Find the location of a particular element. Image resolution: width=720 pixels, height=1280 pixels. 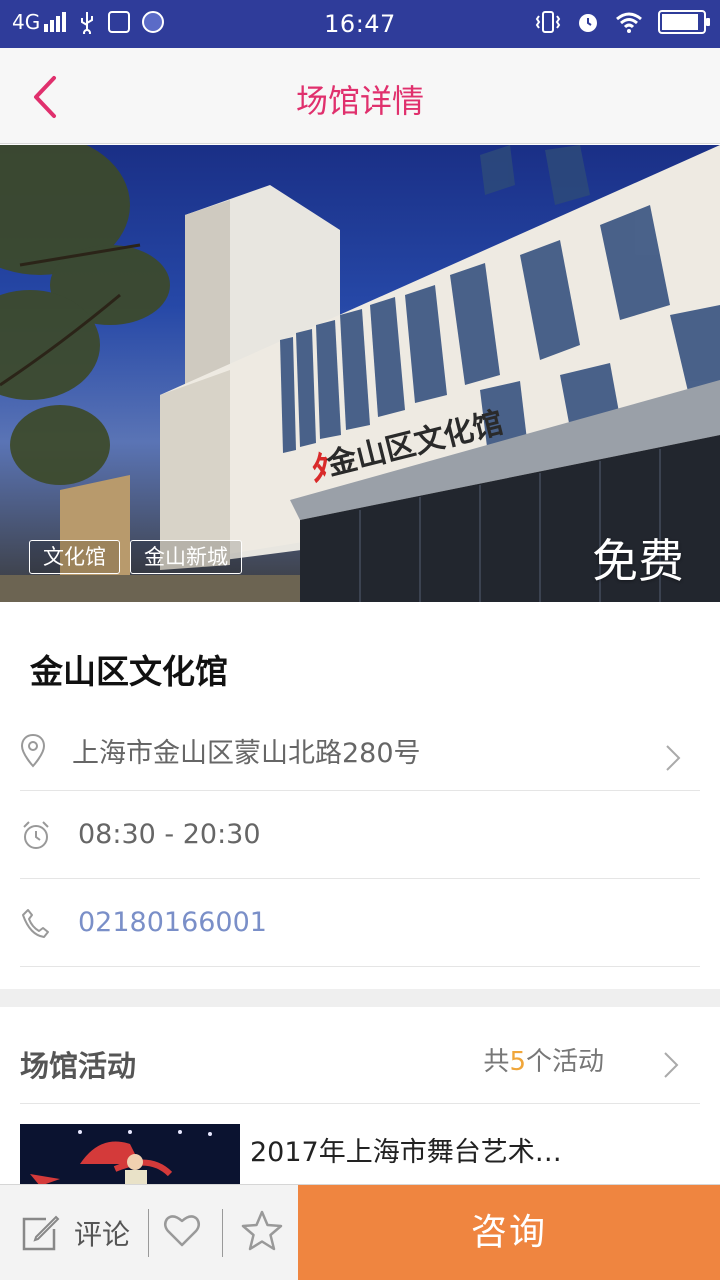

comment-button: 评论 is located at coordinates (75, 1233).